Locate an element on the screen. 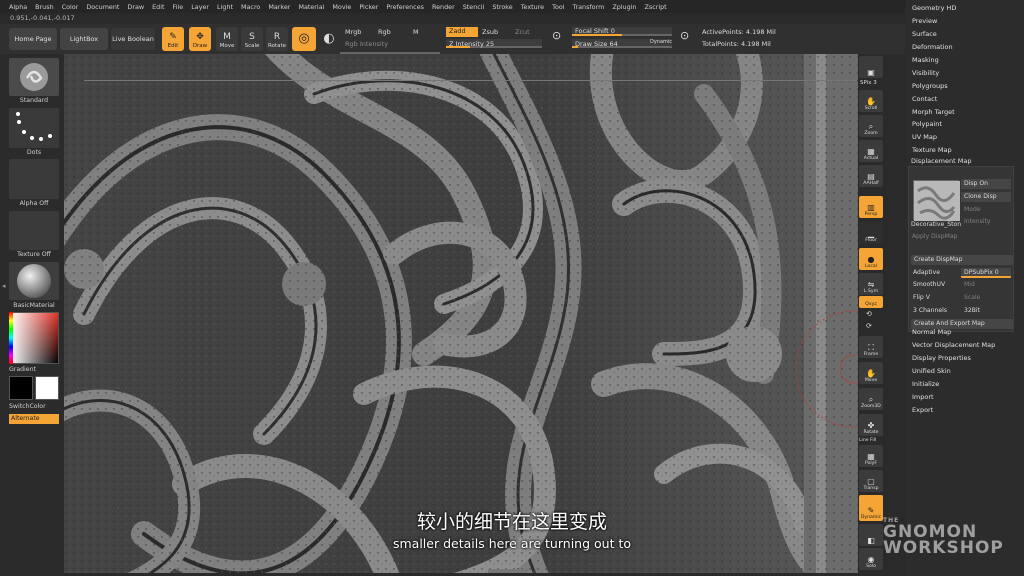 Image resolution: width=1024 pixels, height=576 pixels. channels-toggle: 3 Channels is located at coordinates (930, 310).